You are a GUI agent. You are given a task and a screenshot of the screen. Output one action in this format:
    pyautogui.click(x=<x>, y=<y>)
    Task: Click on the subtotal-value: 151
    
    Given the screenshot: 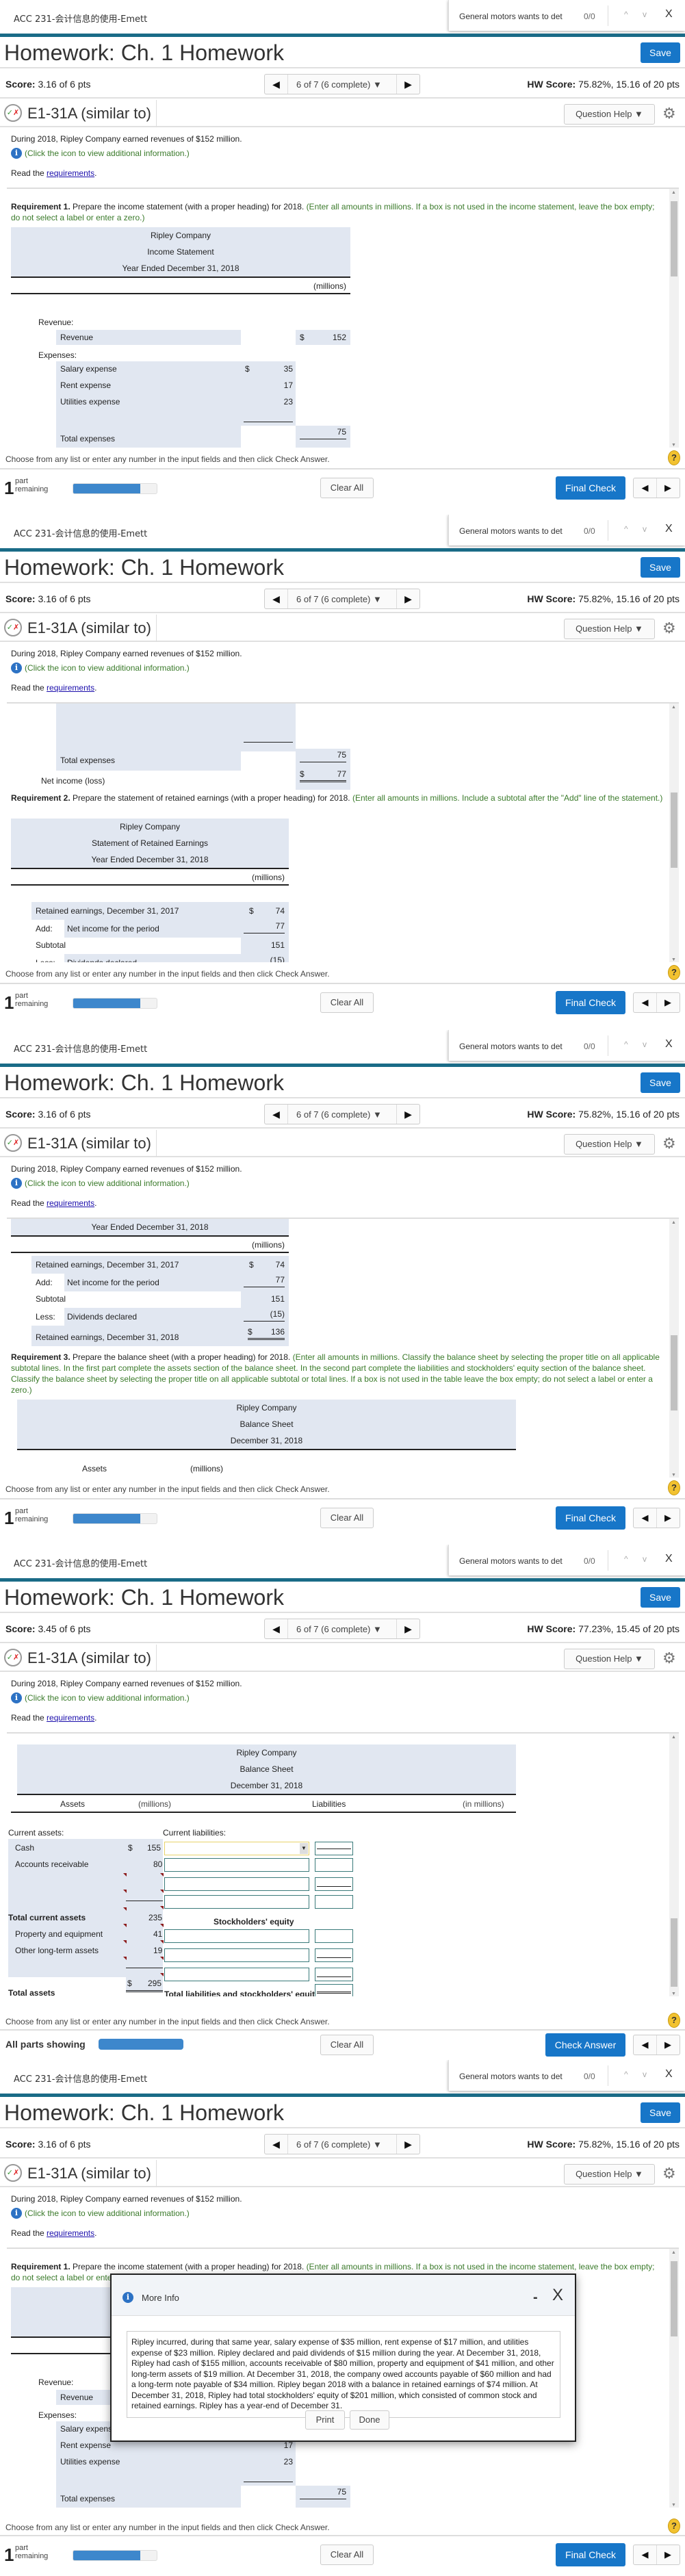 What is the action you would take?
    pyautogui.click(x=278, y=1299)
    